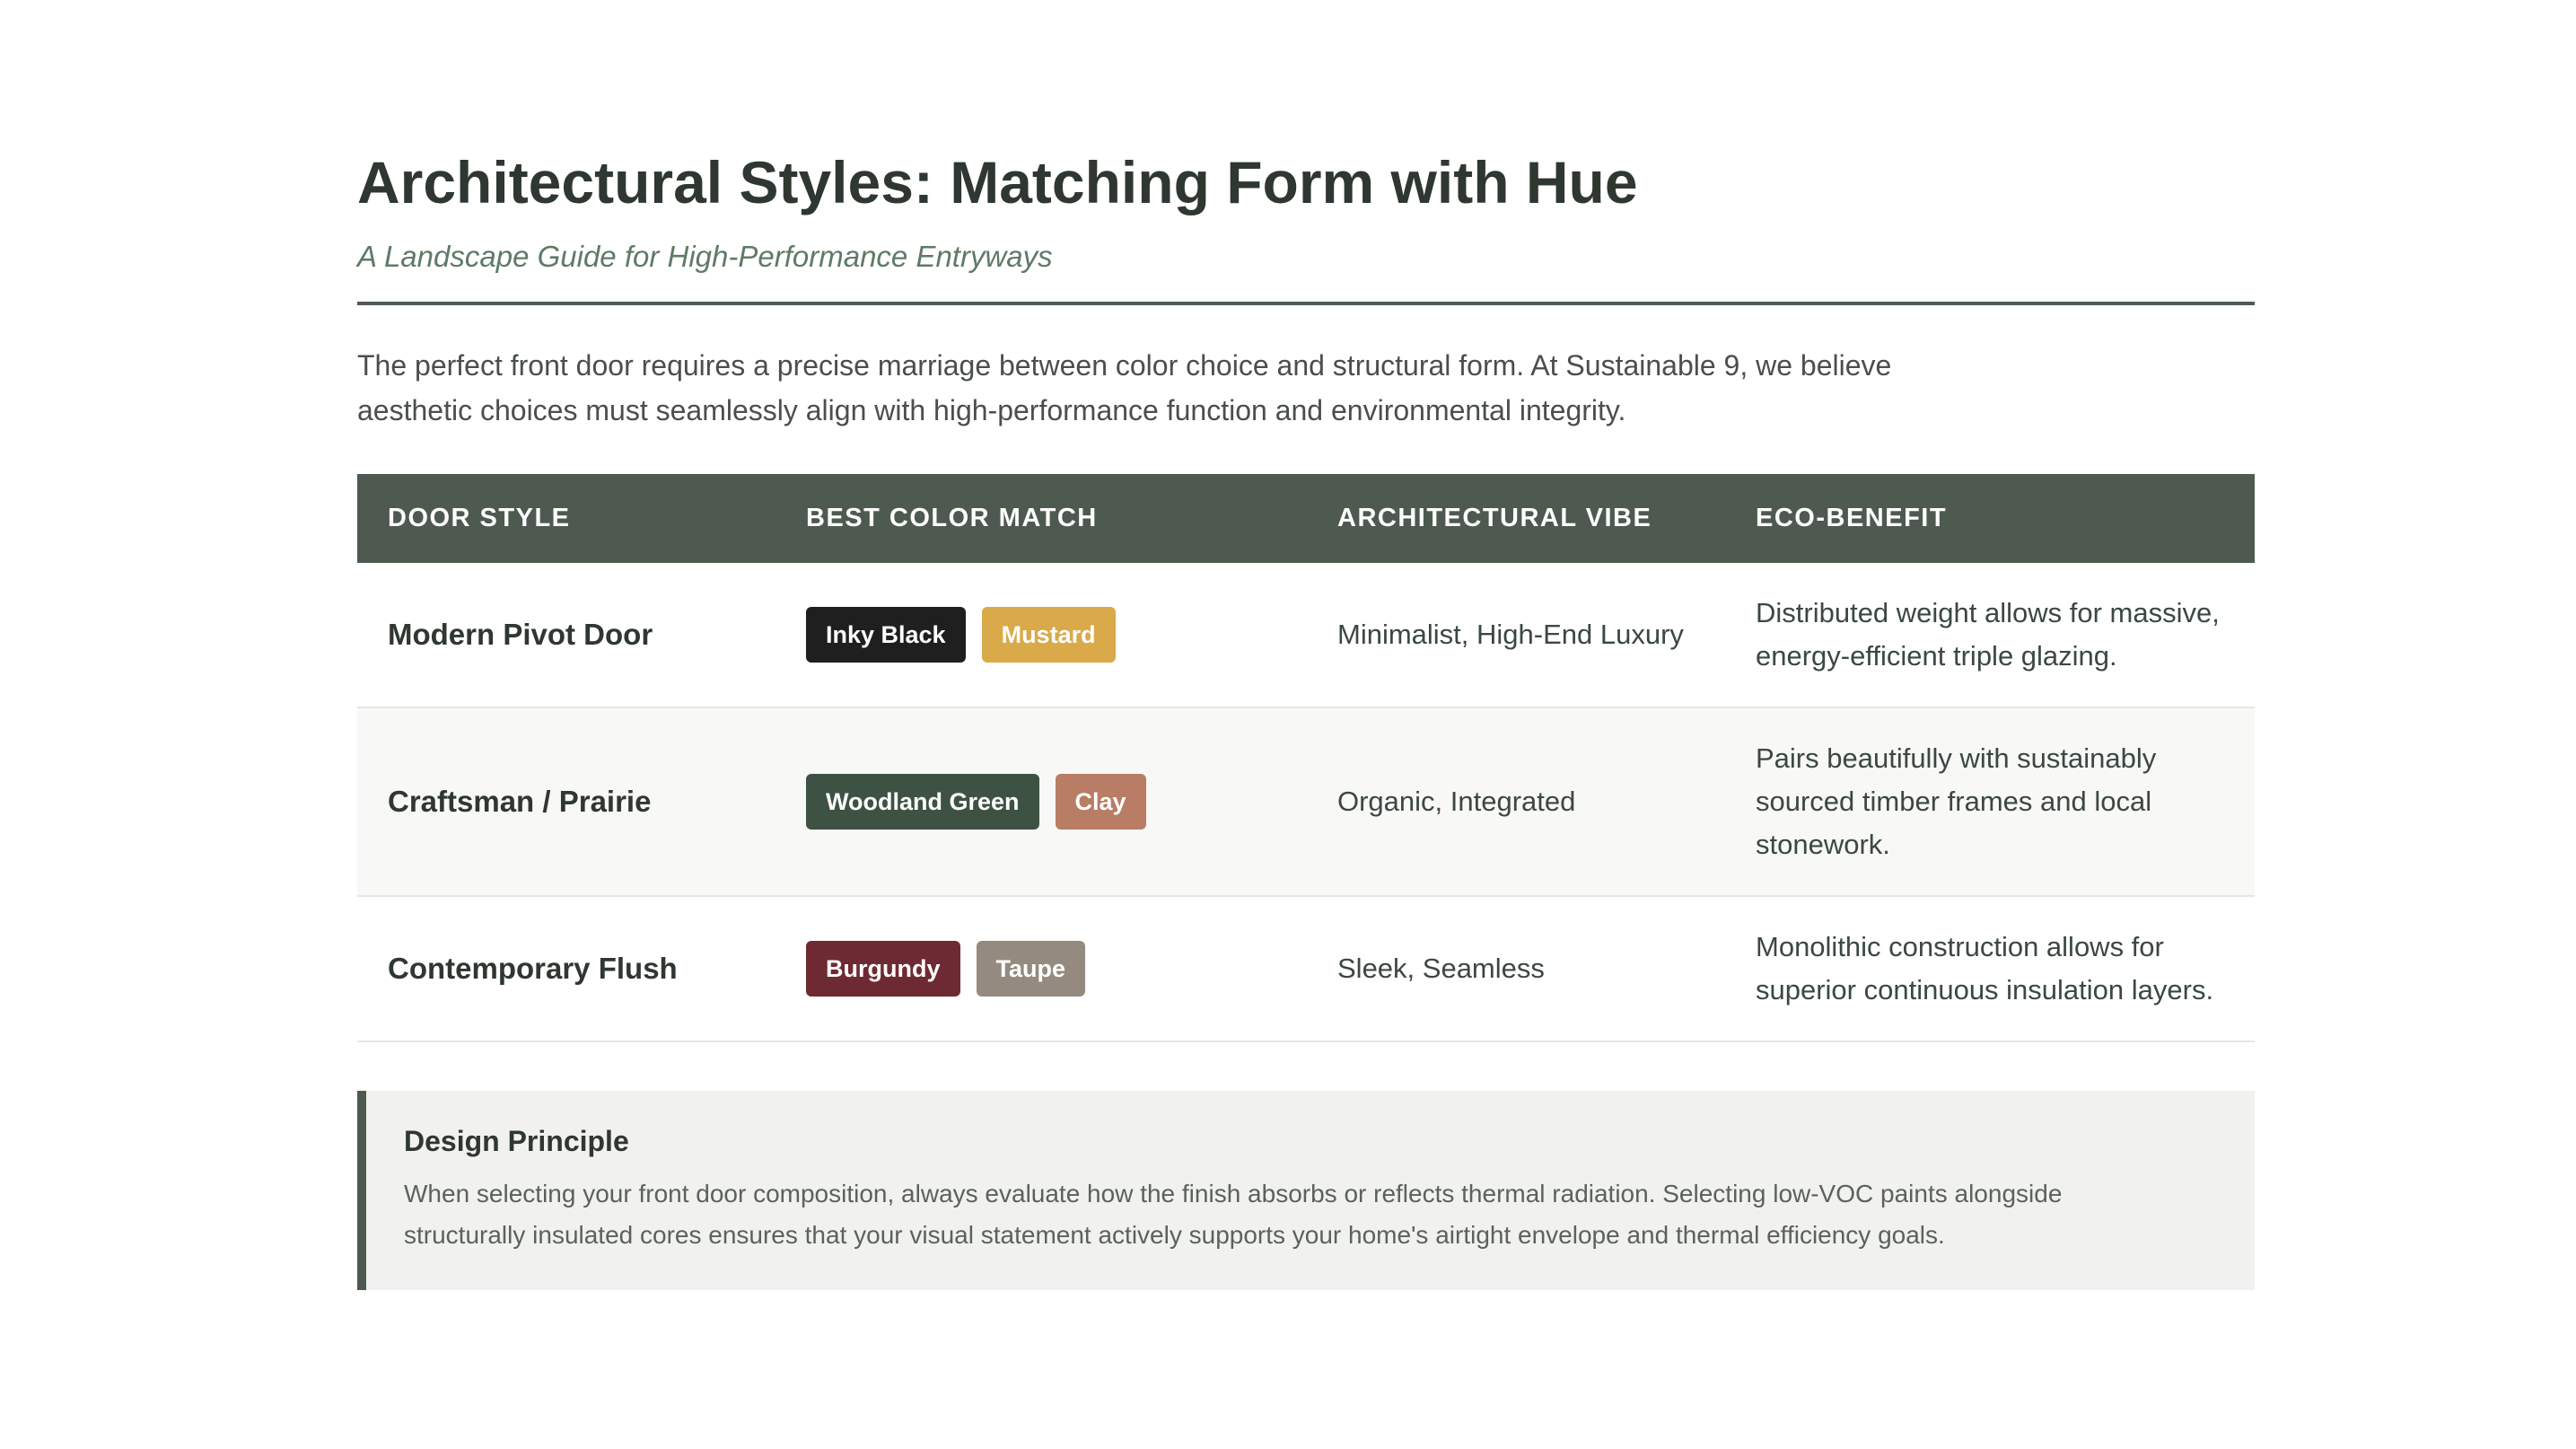  I want to click on color-swatch: Woodland Green, so click(922, 802).